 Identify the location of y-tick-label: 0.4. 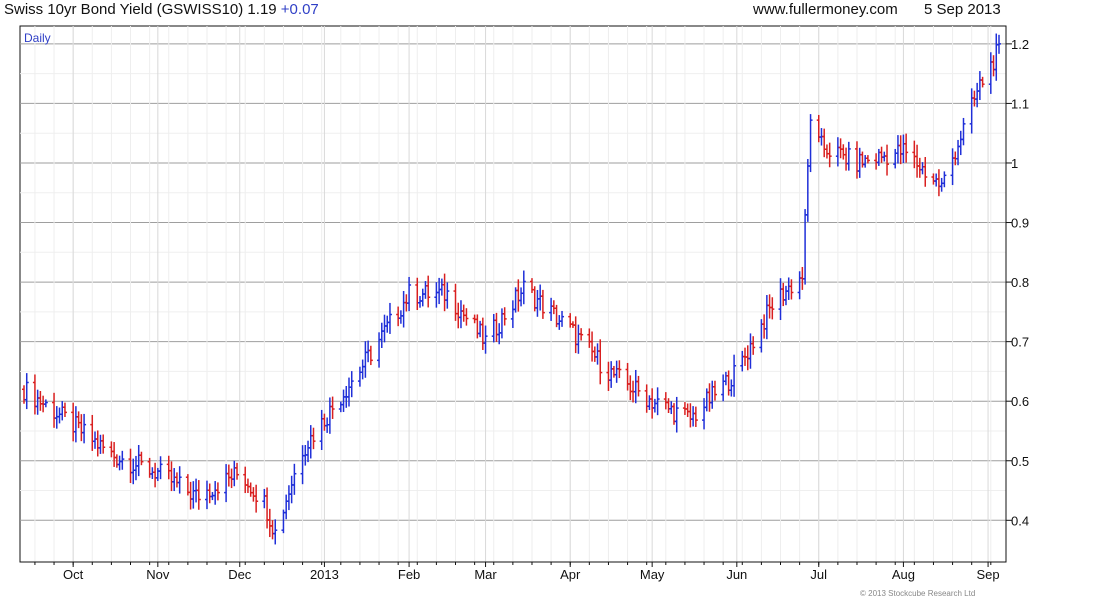
(1020, 520).